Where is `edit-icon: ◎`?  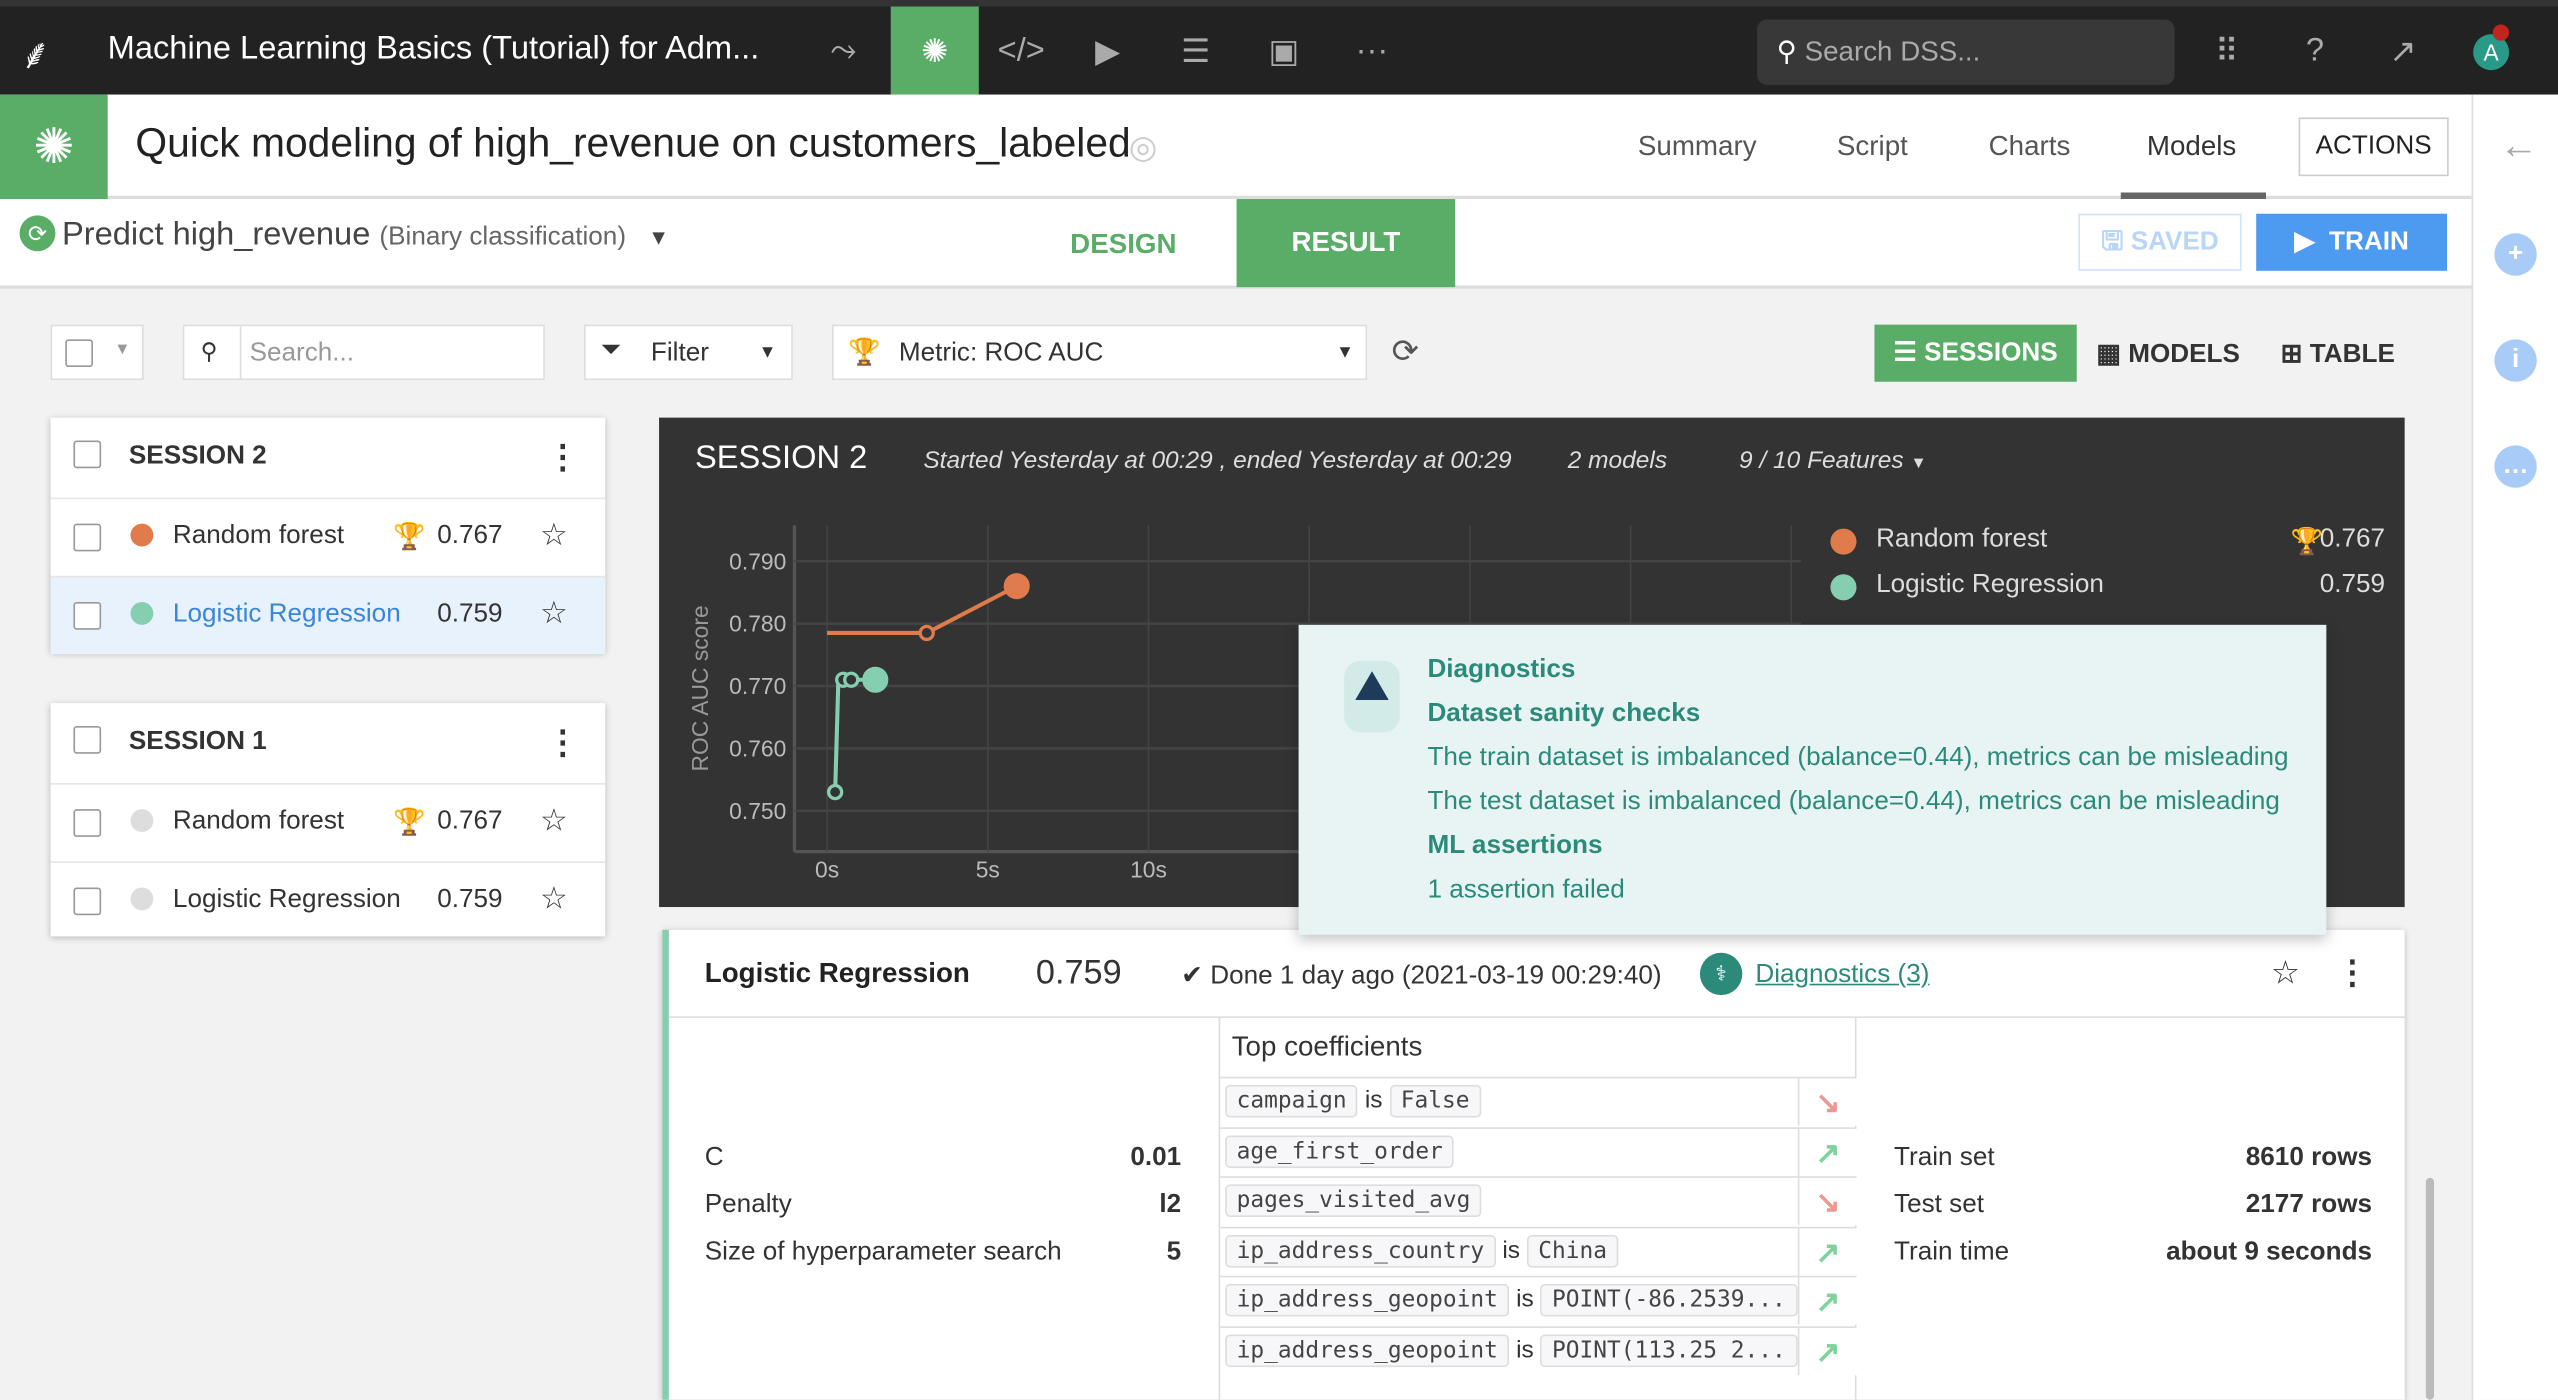 edit-icon: ◎ is located at coordinates (1143, 147).